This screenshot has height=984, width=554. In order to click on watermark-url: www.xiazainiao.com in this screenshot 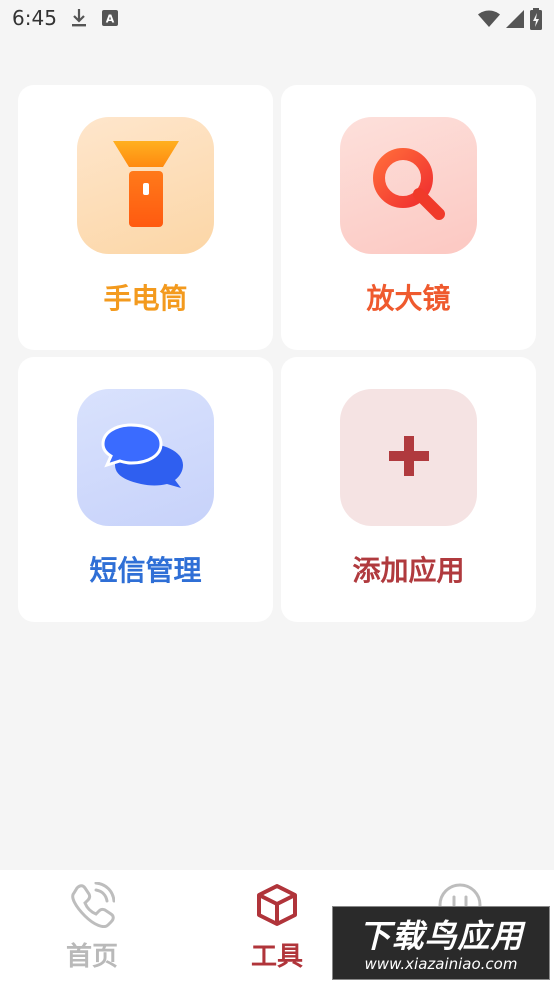, I will do `click(441, 964)`.